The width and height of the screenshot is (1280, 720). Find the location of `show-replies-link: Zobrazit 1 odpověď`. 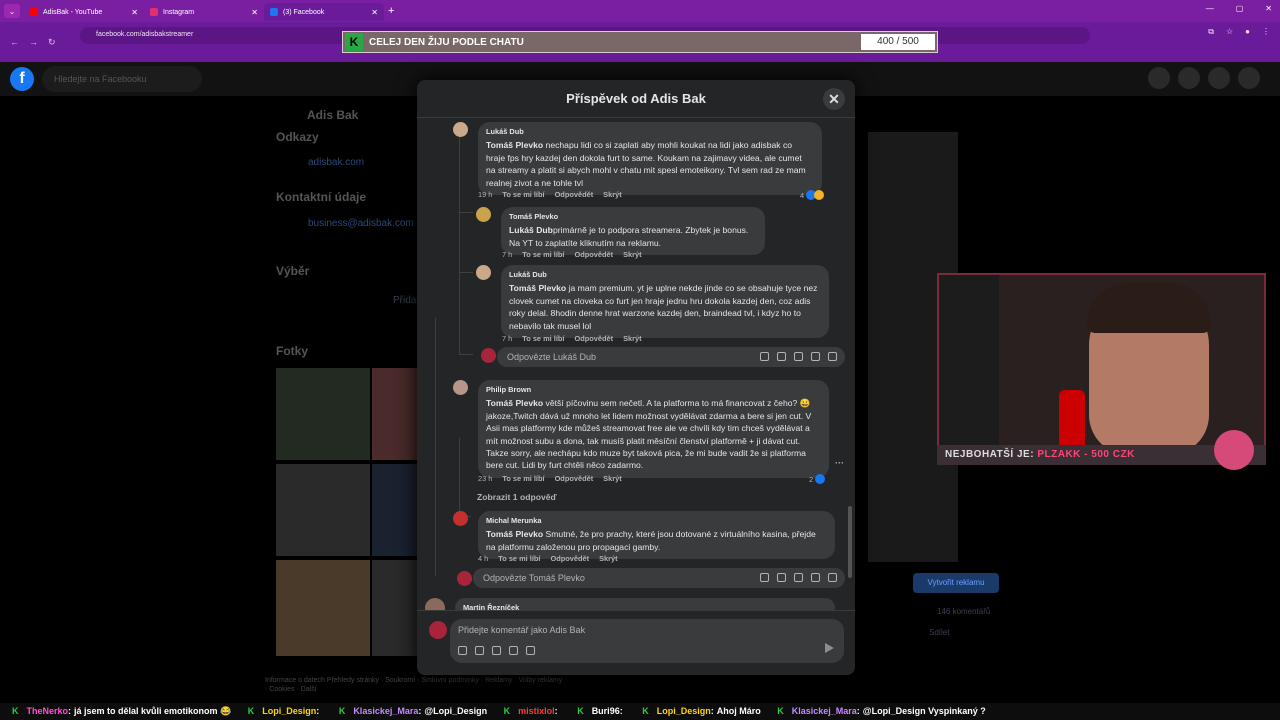

show-replies-link: Zobrazit 1 odpověď is located at coordinates (517, 497).